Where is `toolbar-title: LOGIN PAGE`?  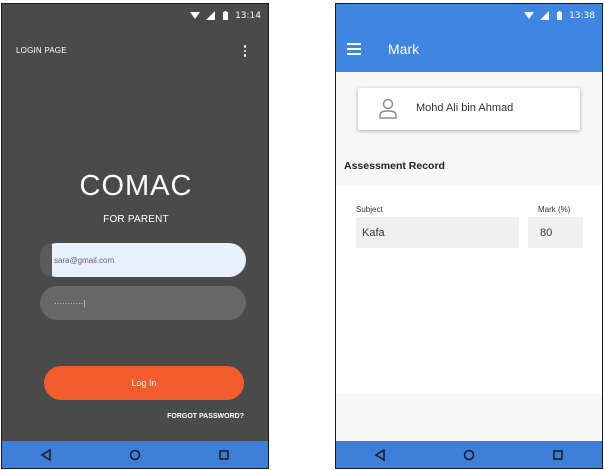 toolbar-title: LOGIN PAGE is located at coordinates (41, 50).